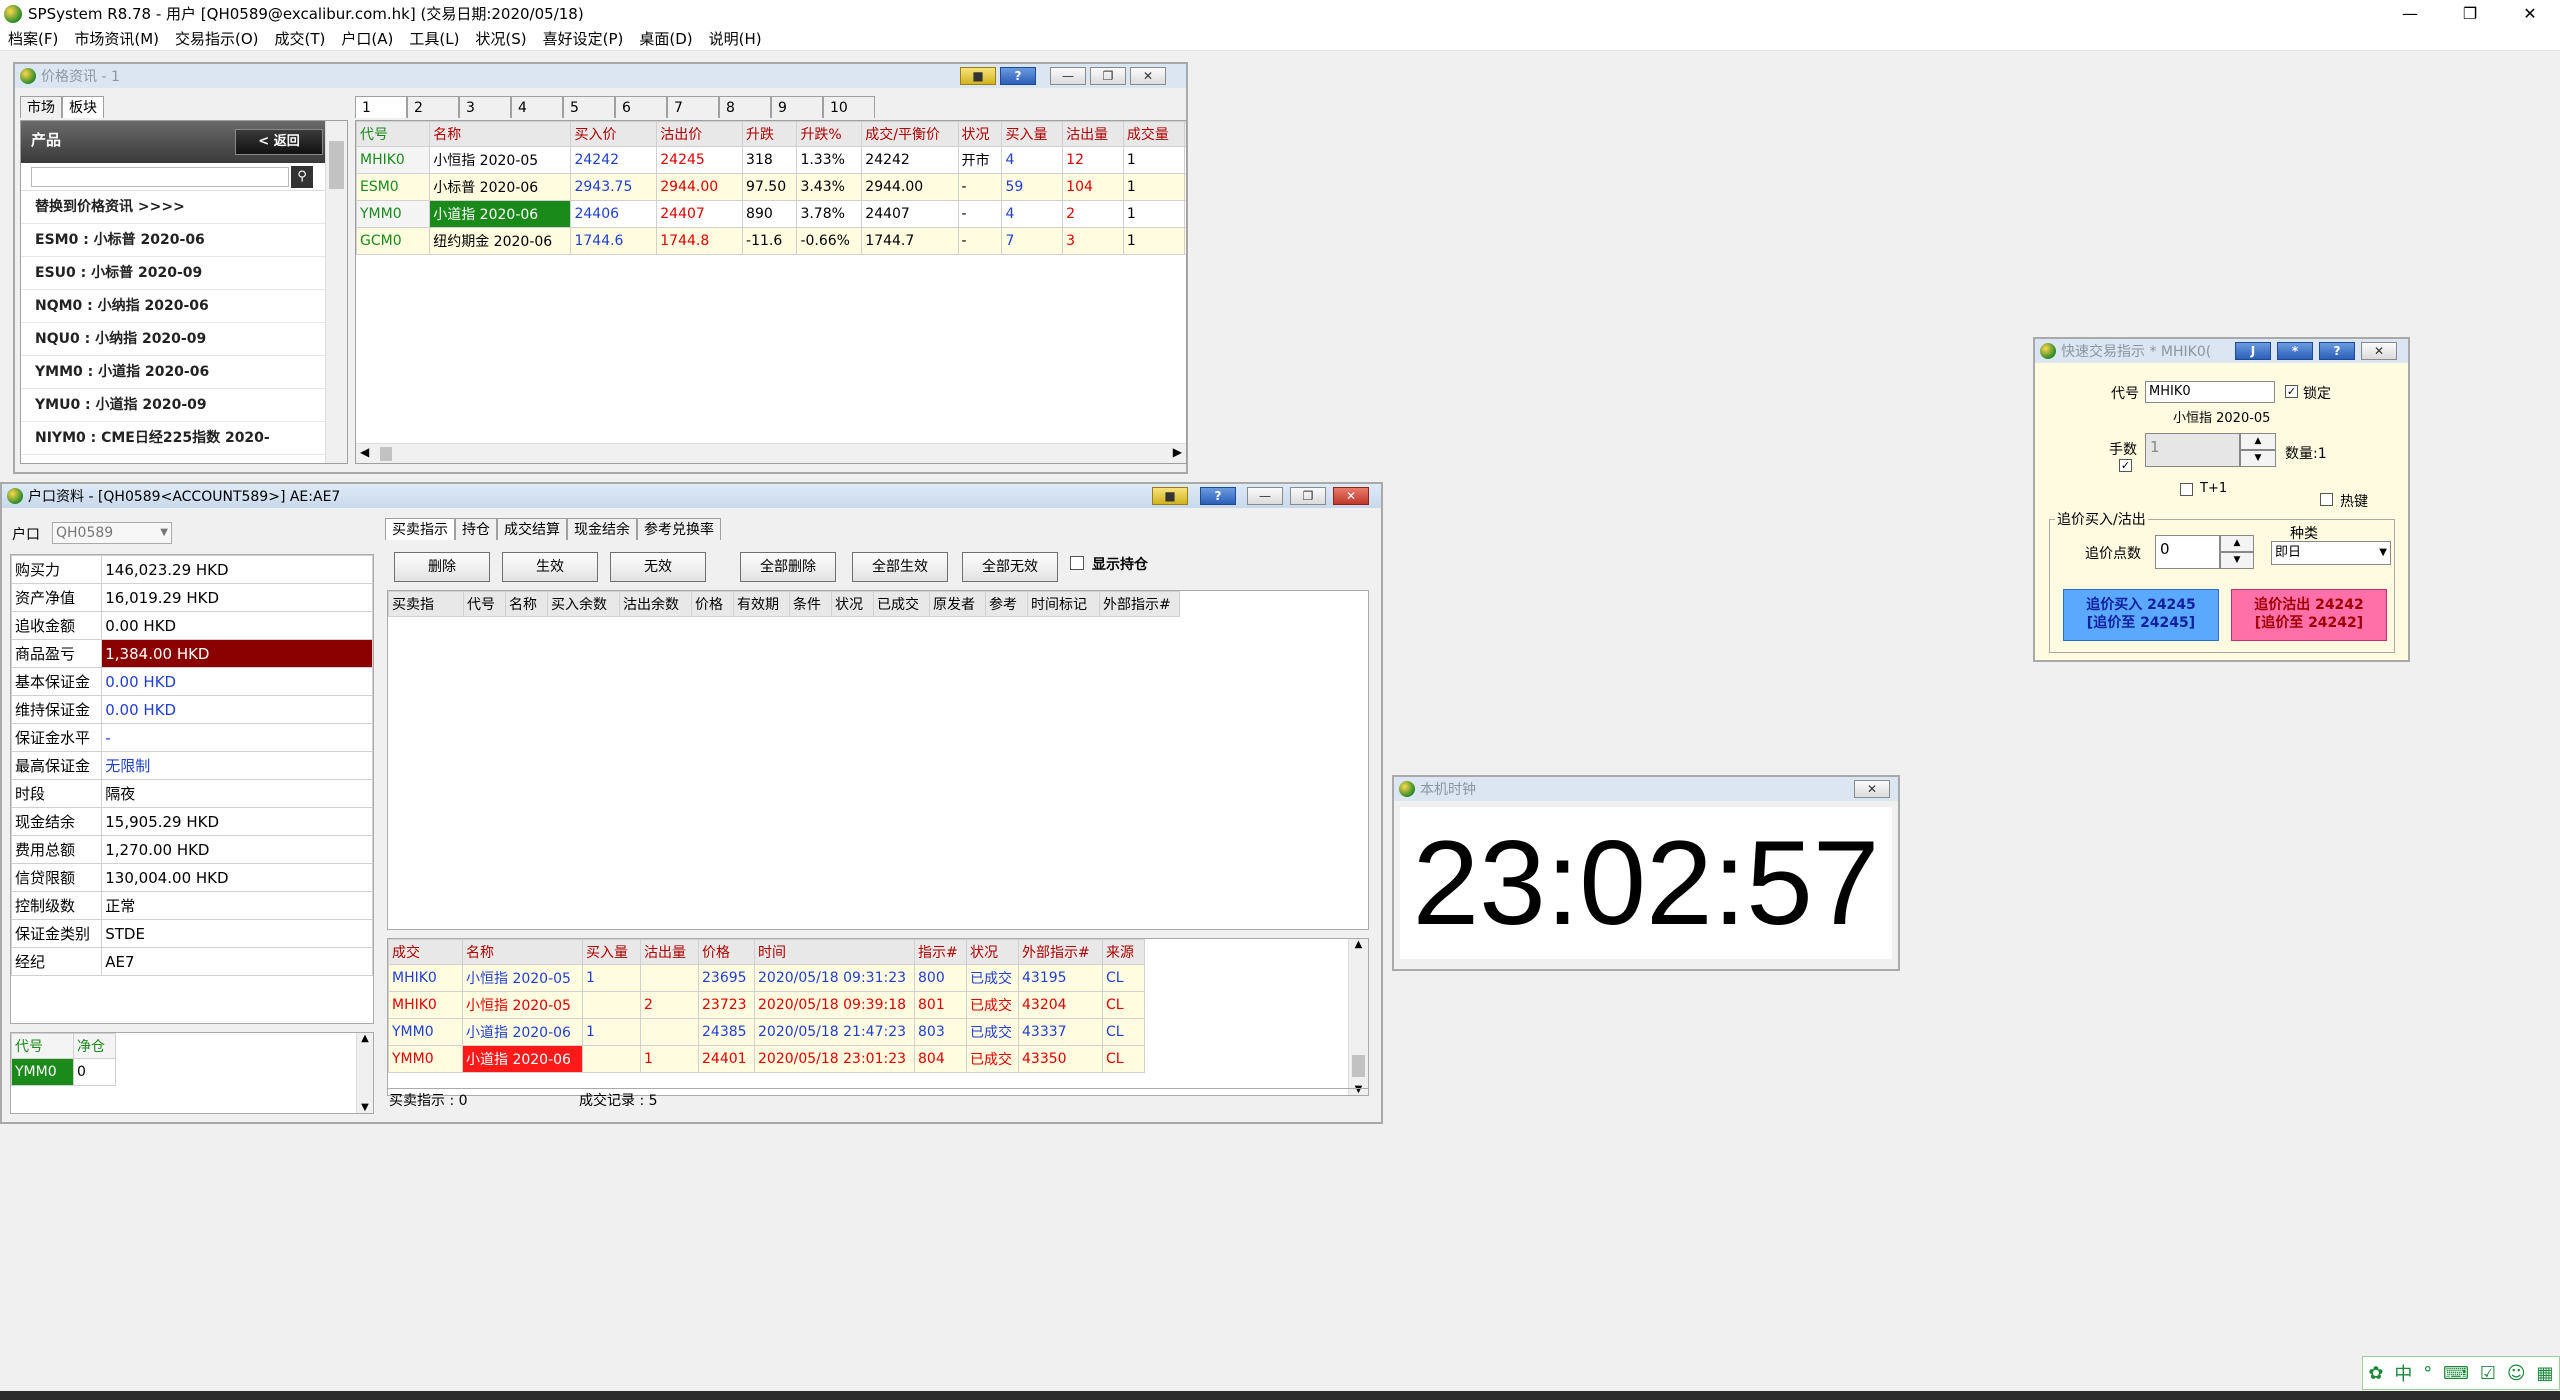 The image size is (2560, 1400). I want to click on tab-page: 9, so click(797, 107).